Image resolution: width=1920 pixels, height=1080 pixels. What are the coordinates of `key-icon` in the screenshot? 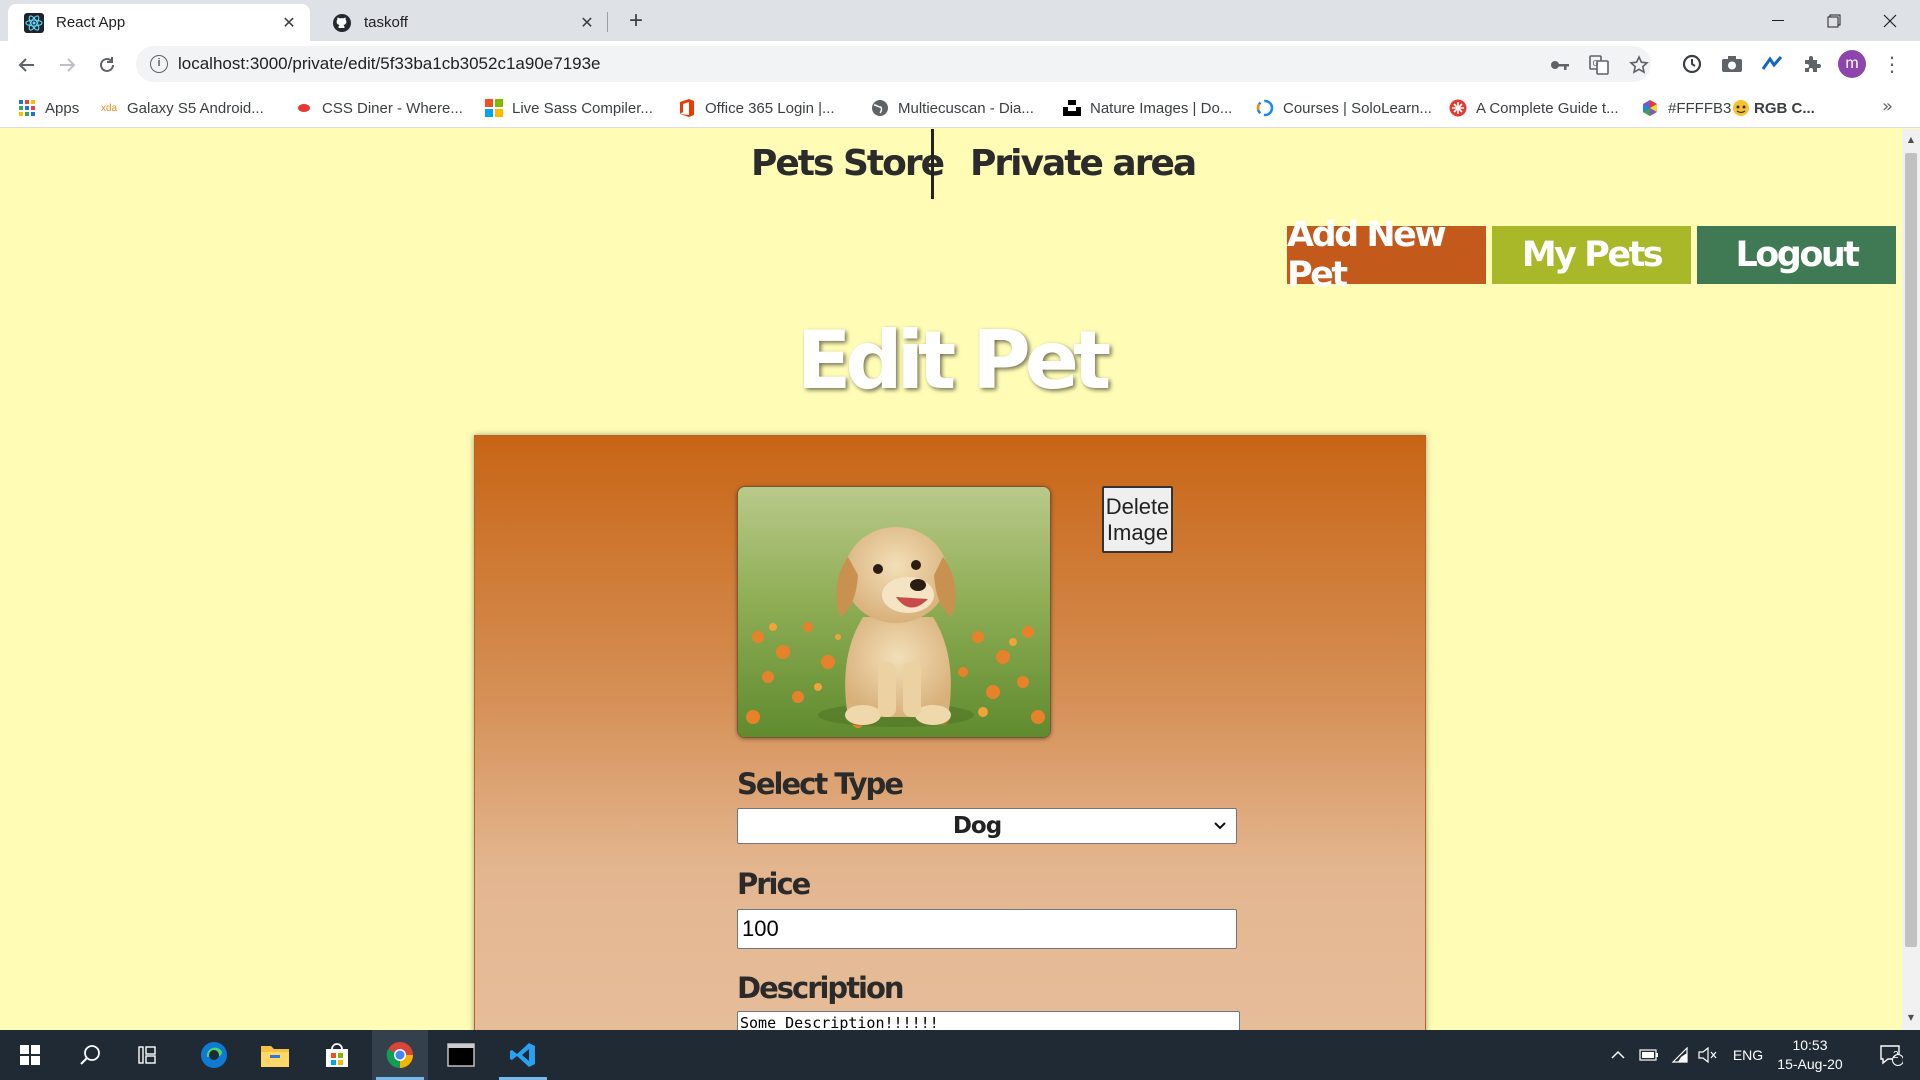 It's located at (1560, 65).